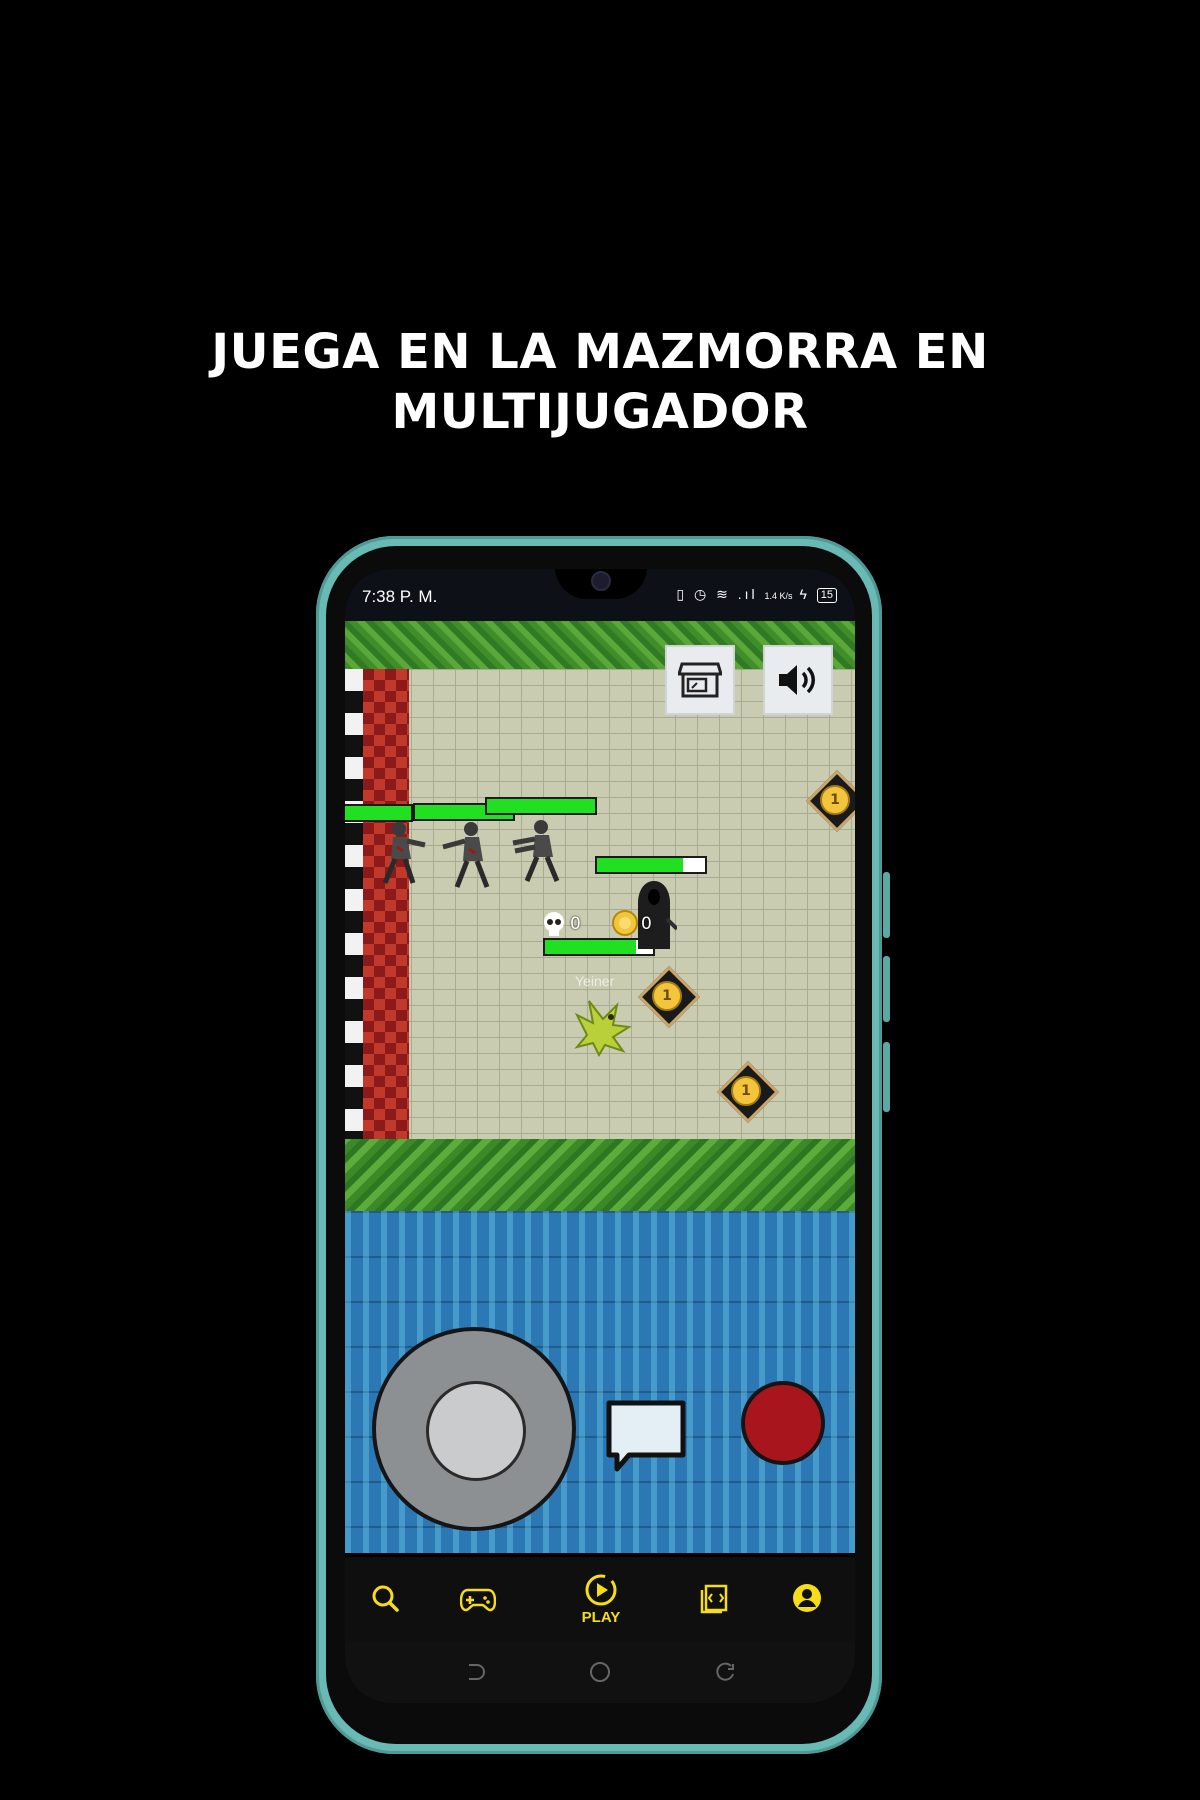 The height and width of the screenshot is (1800, 1200). I want to click on user-icon, so click(807, 1598).